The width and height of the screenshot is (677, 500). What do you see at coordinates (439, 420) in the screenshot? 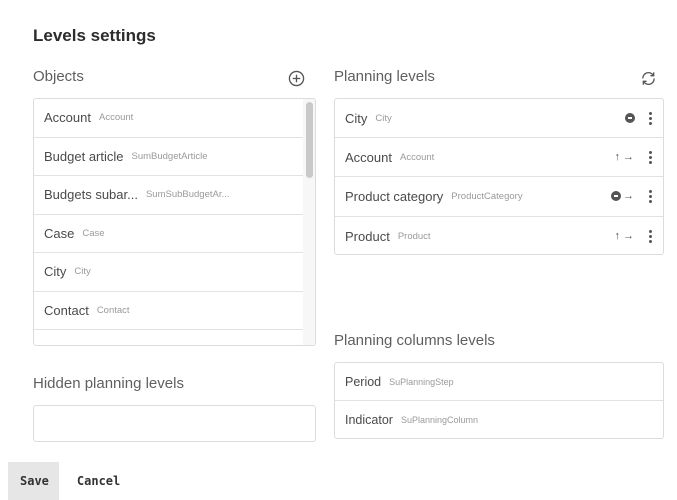
I see `planning-column-code: SuPlanningColumn` at bounding box center [439, 420].